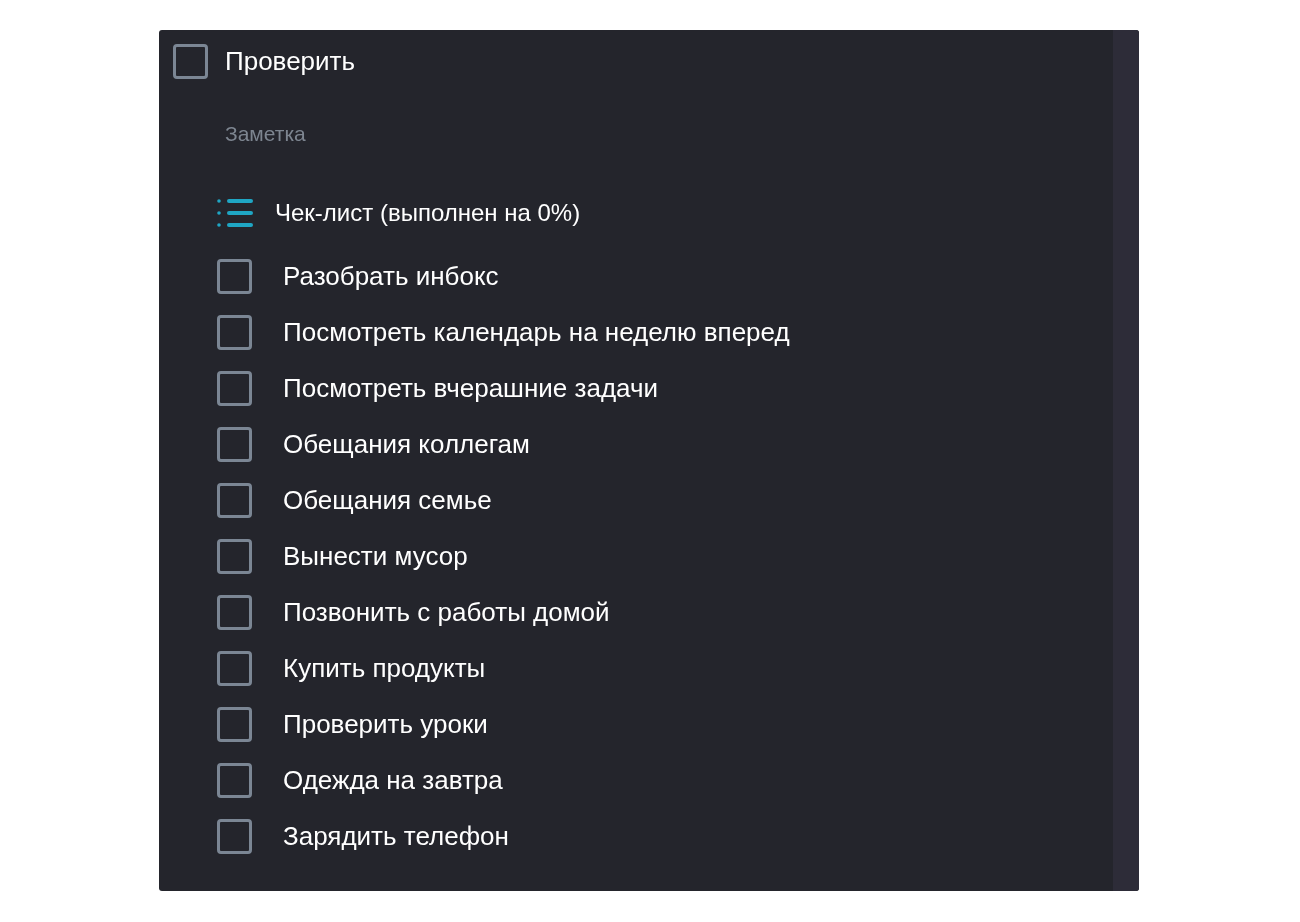 The image size is (1300, 922). Describe the element at coordinates (396, 836) in the screenshot. I see `checklist-item: Зарядить телефон` at that location.